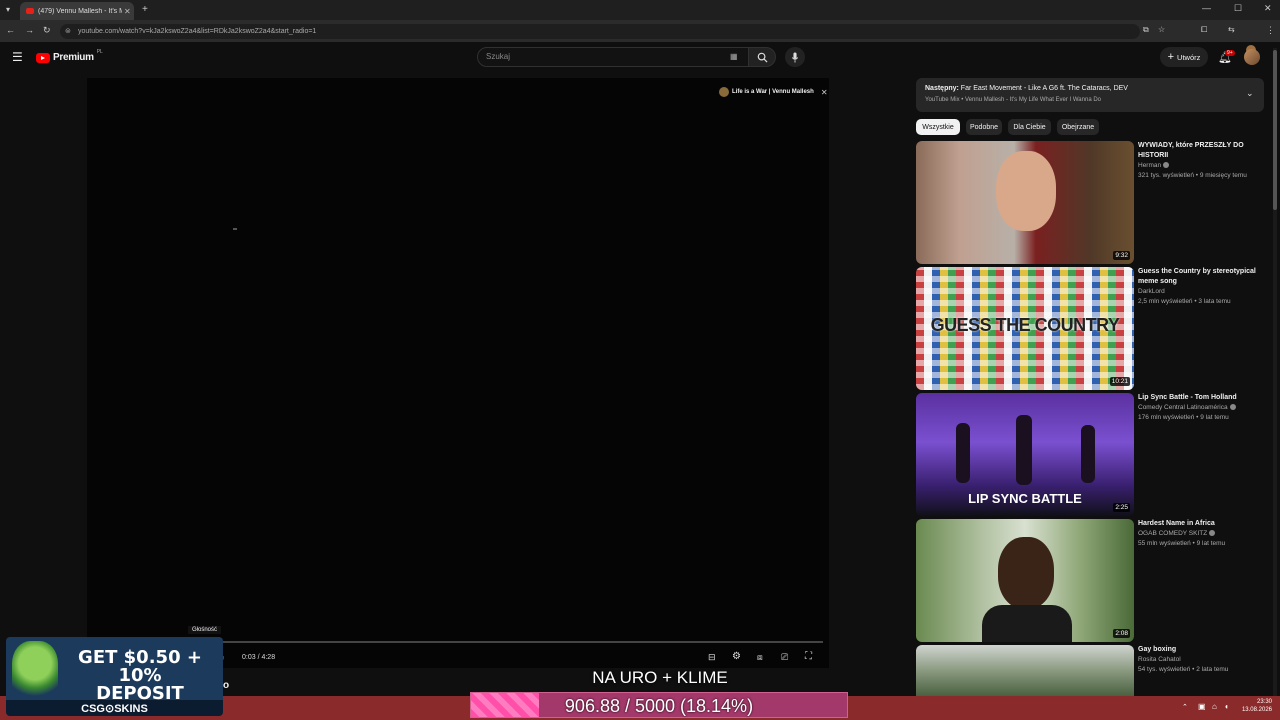  What do you see at coordinates (1029, 127) in the screenshot?
I see `chip-for-you: Dla Ciebie` at bounding box center [1029, 127].